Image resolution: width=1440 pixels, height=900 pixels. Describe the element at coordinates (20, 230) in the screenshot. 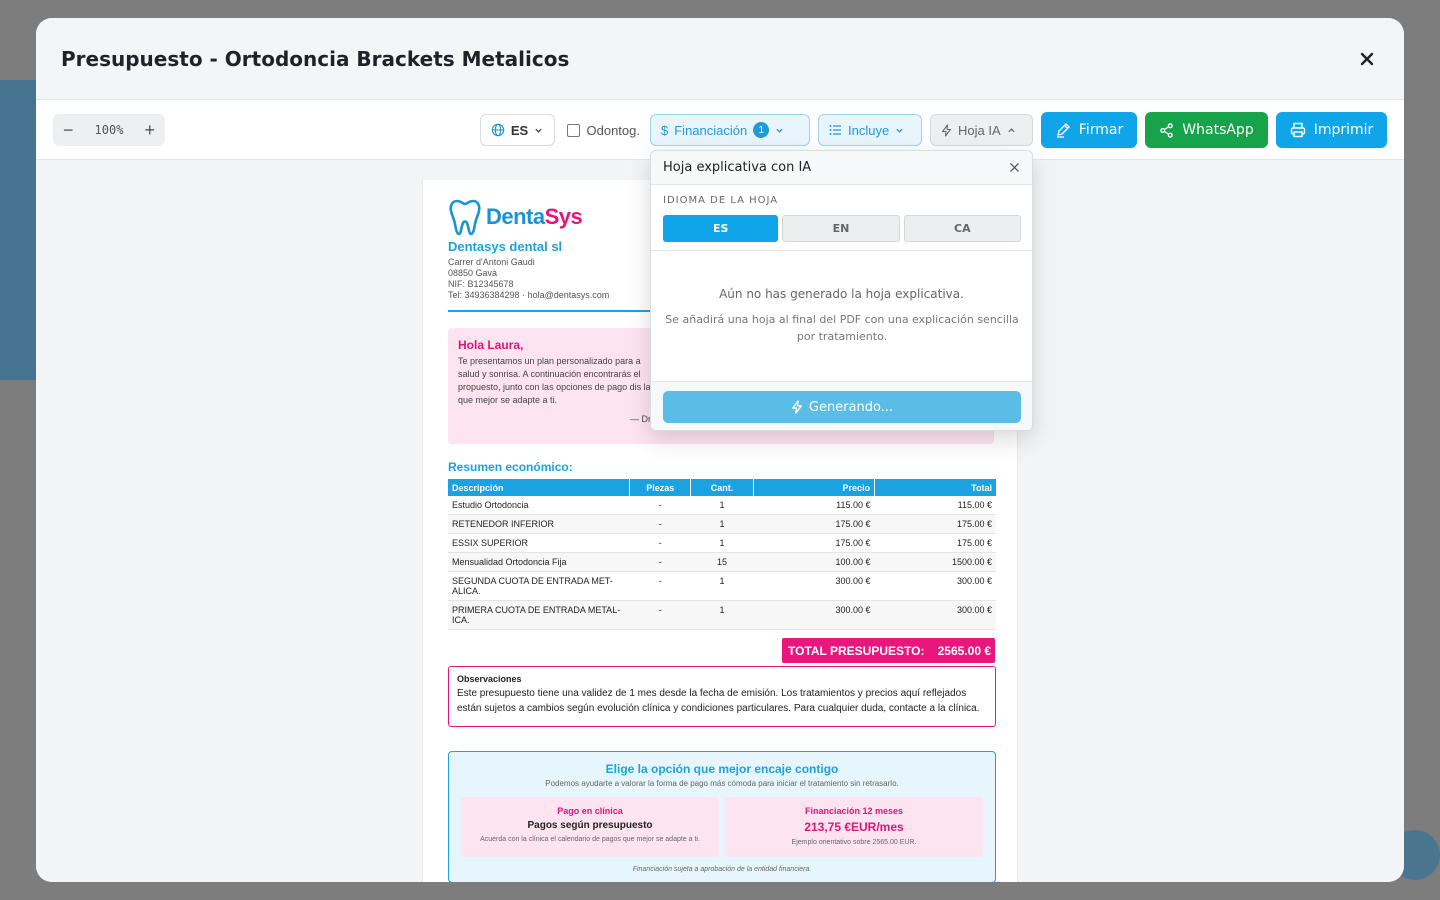

I see `background-app-panel` at that location.